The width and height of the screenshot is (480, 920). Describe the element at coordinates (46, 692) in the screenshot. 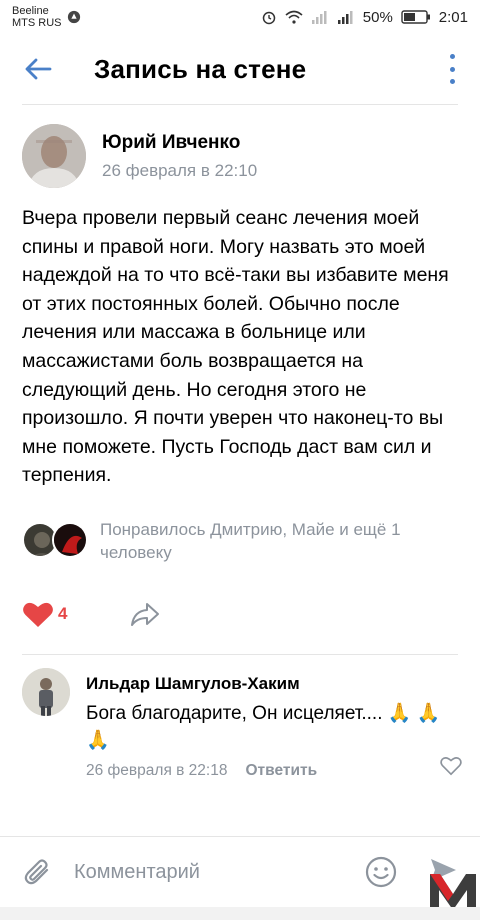

I see `comment-avatar` at that location.